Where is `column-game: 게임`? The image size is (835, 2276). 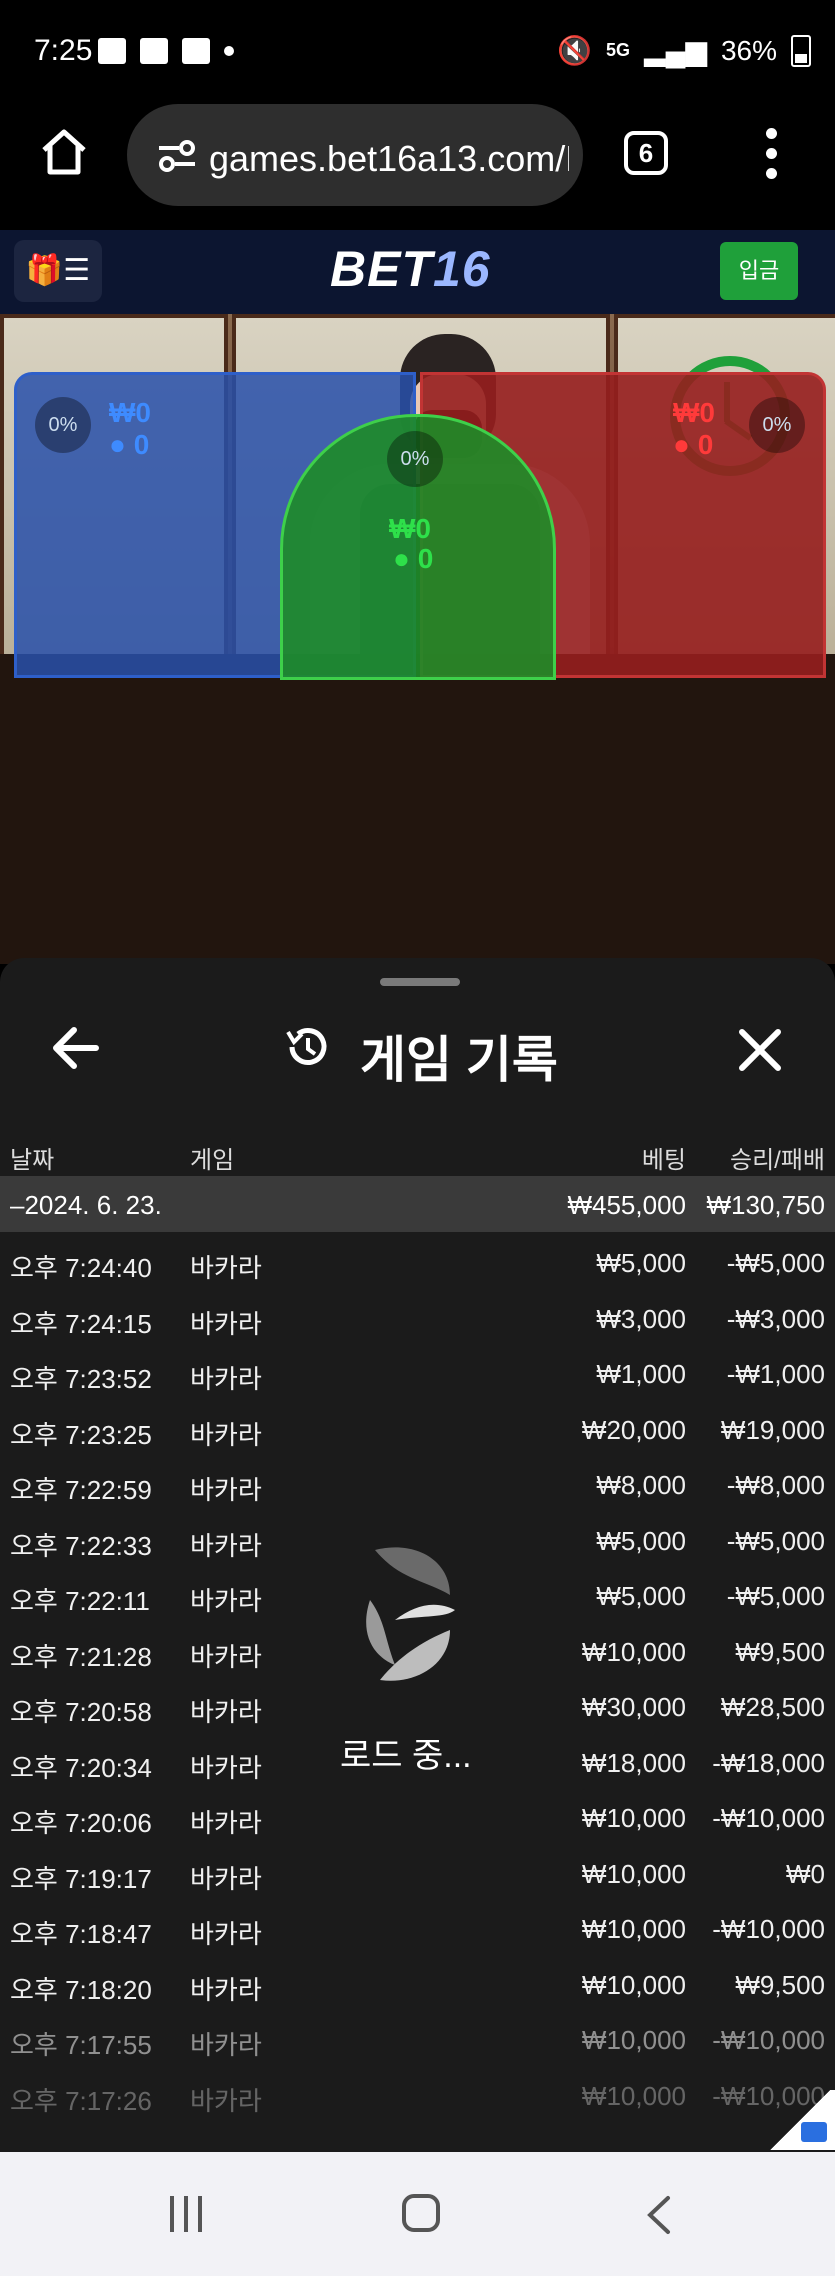
column-game: 게임 is located at coordinates (212, 1157).